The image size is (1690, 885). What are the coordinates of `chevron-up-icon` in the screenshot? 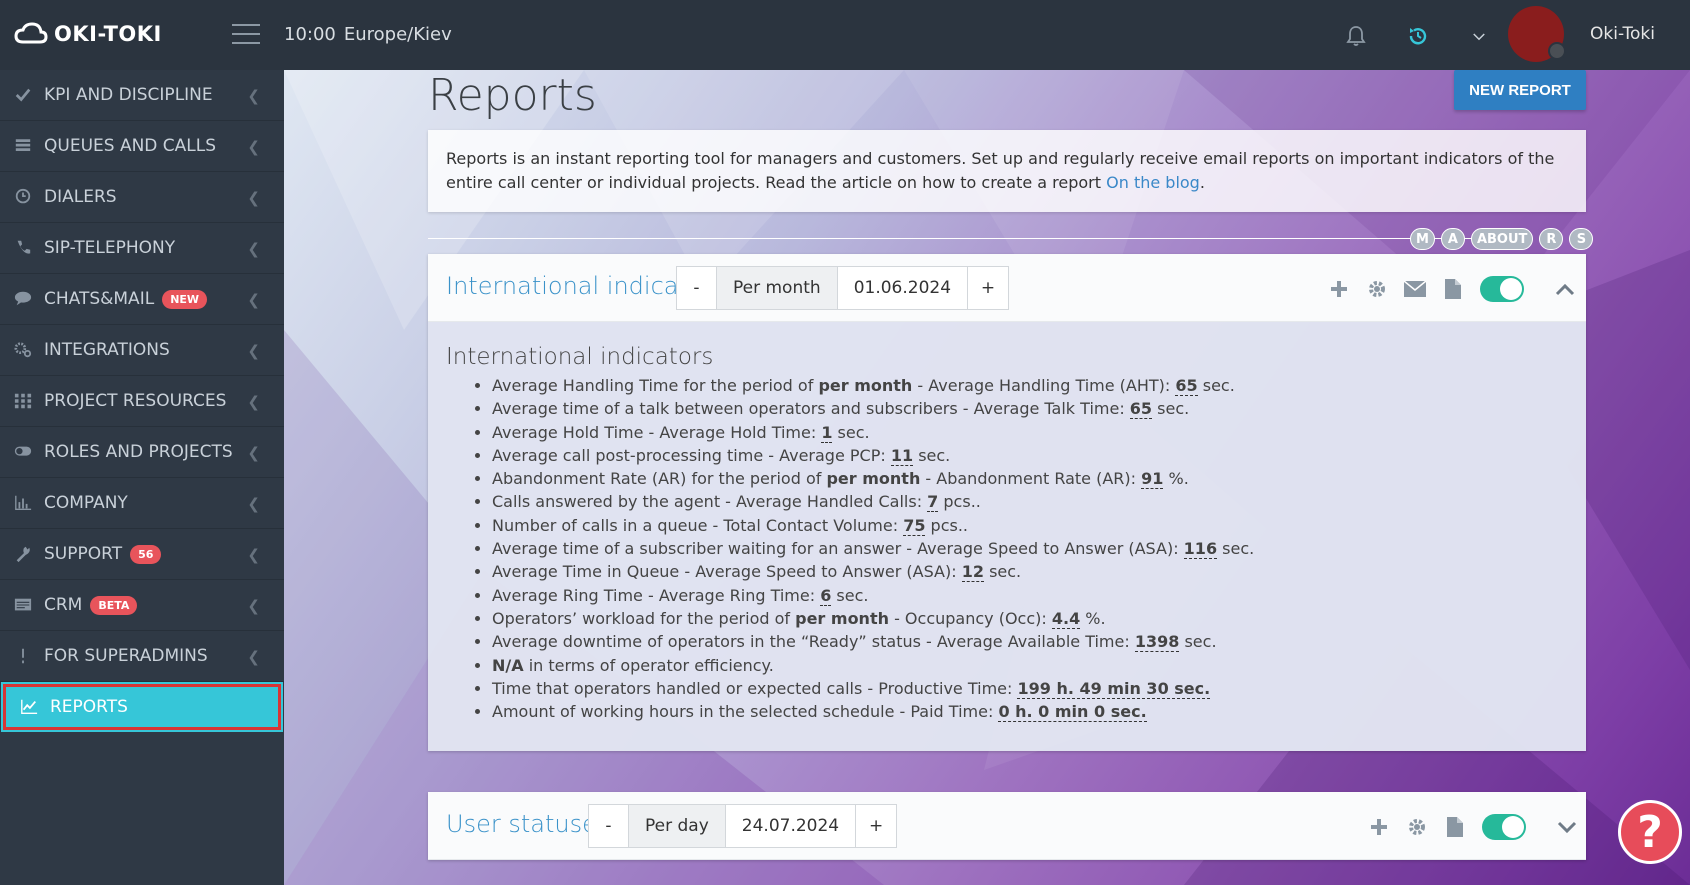 It's located at (1565, 289).